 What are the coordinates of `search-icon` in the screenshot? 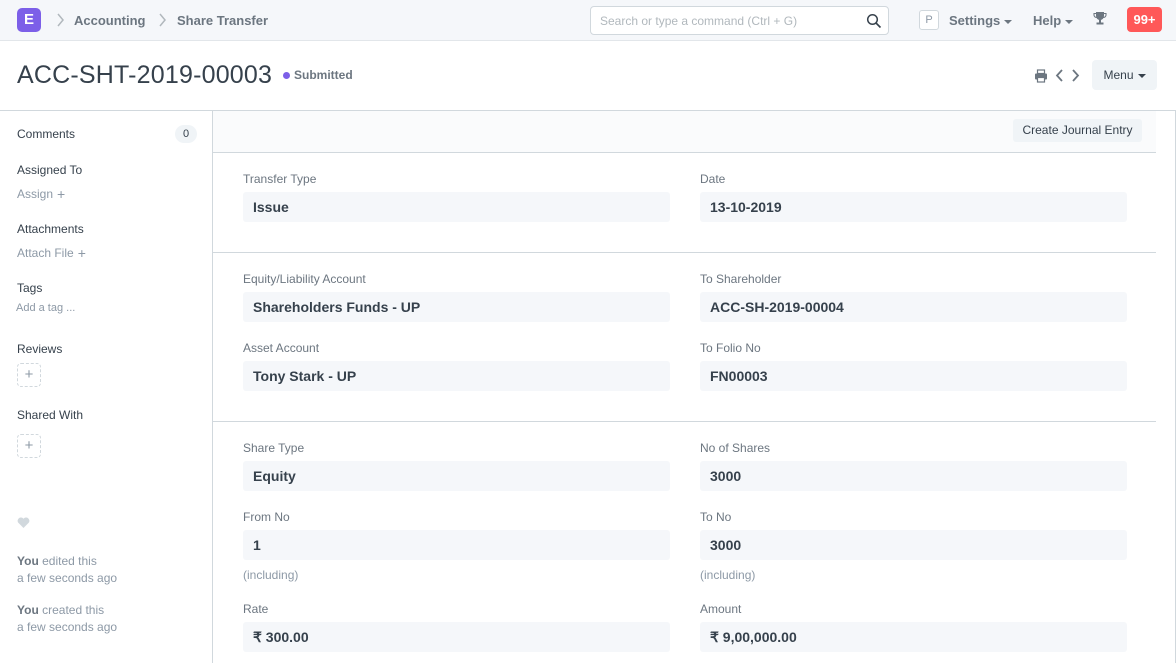 It's located at (874, 21).